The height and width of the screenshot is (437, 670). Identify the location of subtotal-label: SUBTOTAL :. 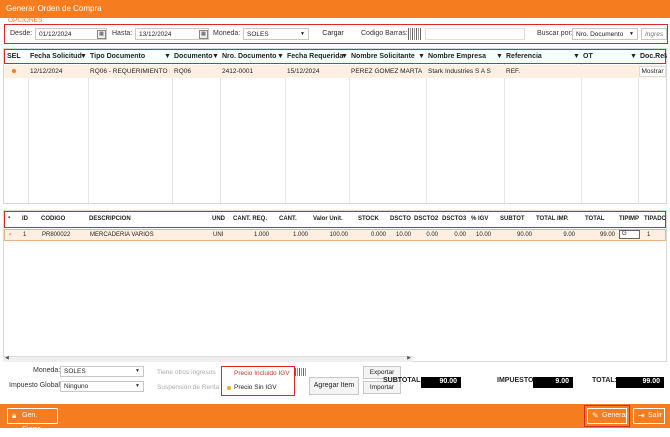
(404, 380).